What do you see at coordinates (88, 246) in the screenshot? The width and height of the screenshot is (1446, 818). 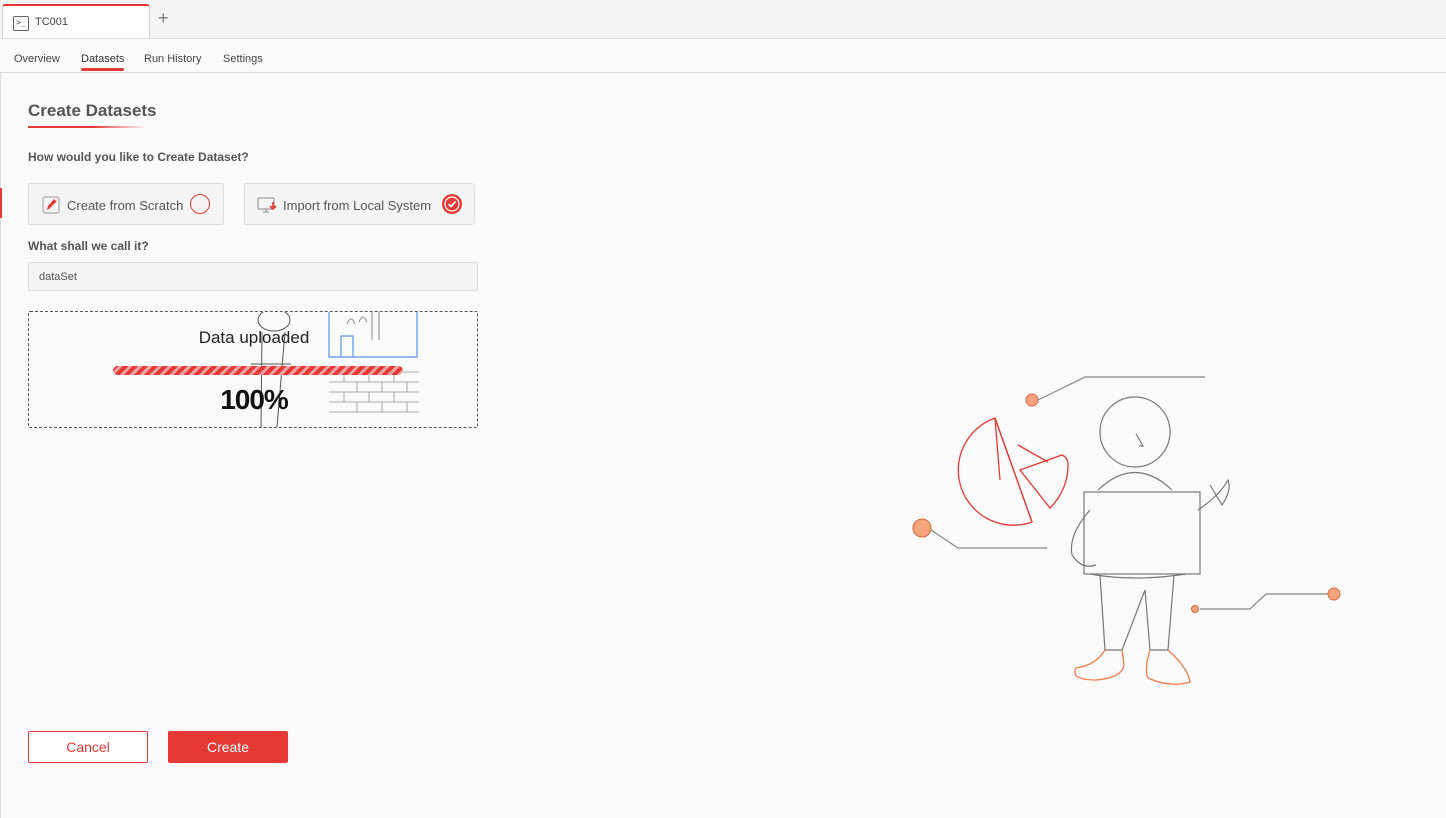 I see `dataset-name-question: What shall we call it?` at bounding box center [88, 246].